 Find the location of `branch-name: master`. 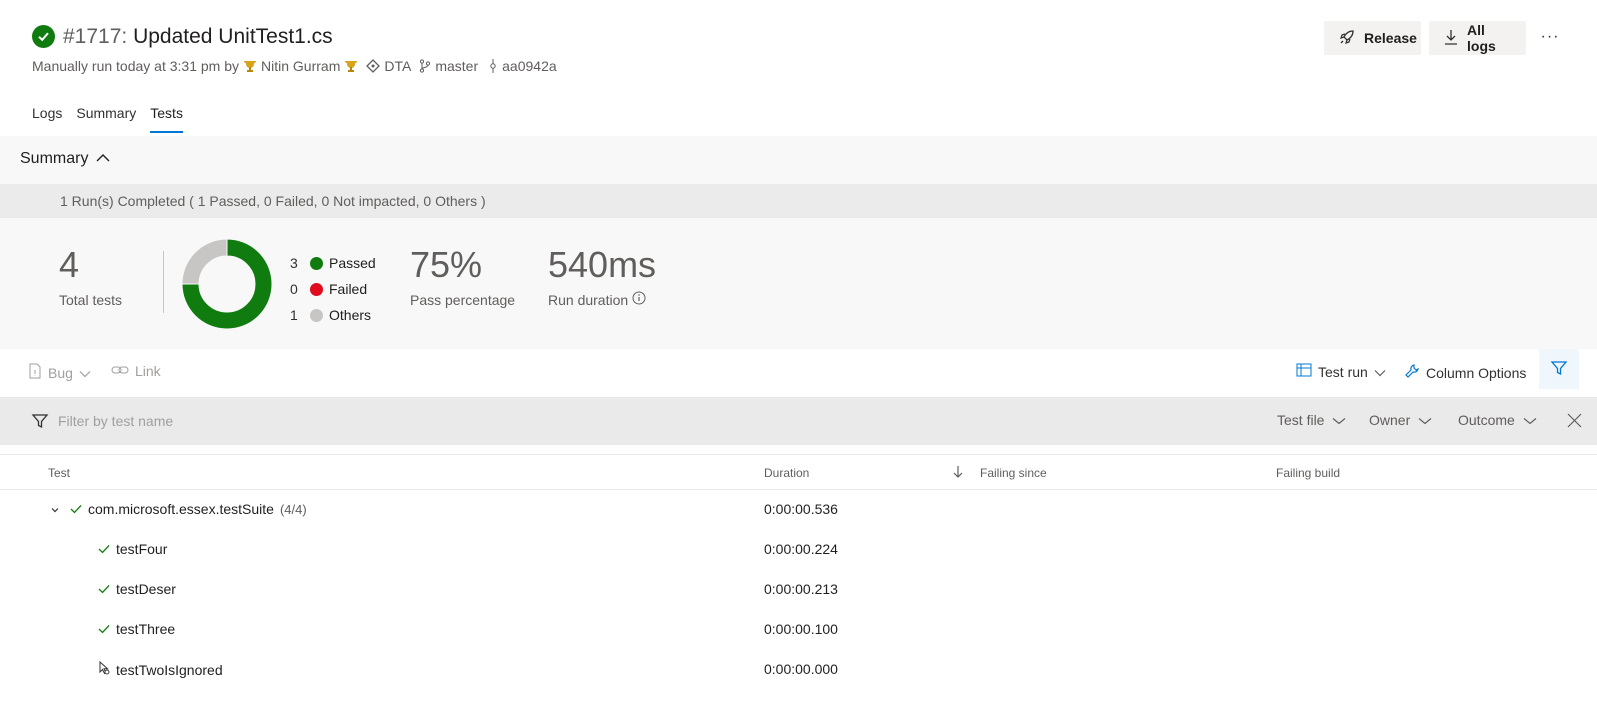

branch-name: master is located at coordinates (456, 66).